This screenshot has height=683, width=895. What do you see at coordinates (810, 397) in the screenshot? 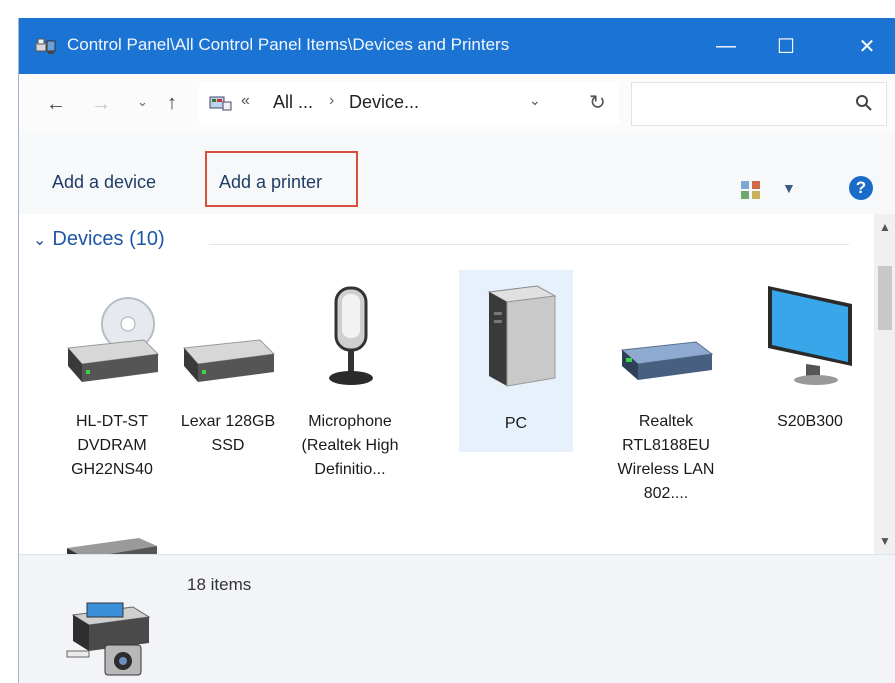
I see `device-item: S20B300` at bounding box center [810, 397].